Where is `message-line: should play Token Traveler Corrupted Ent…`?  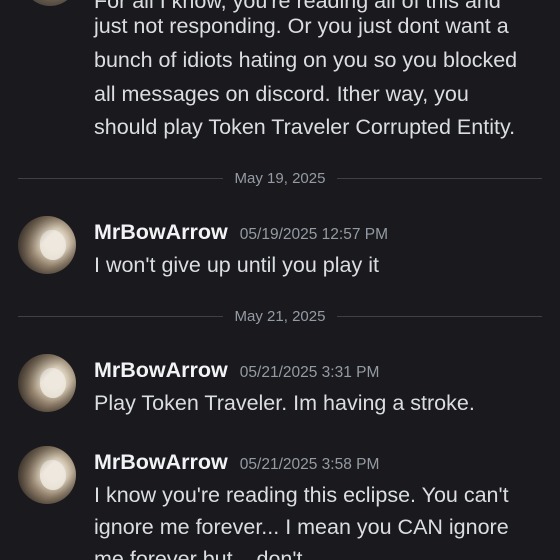
message-line: should play Token Traveler Corrupted Ent… is located at coordinates (305, 127).